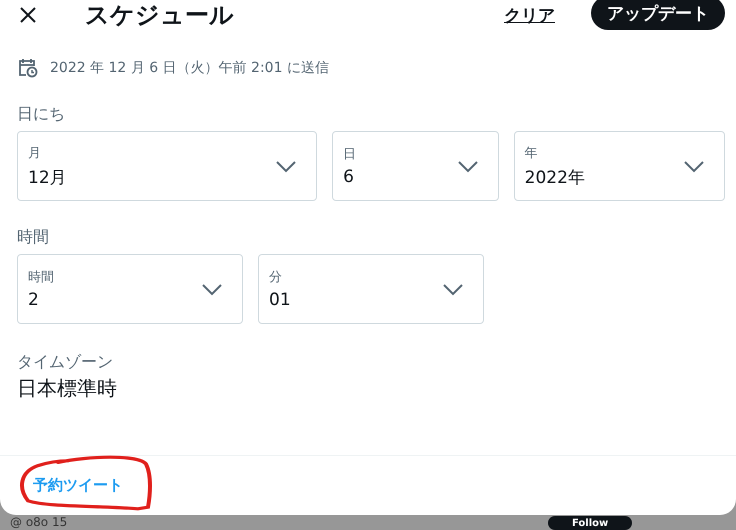 The height and width of the screenshot is (530, 736). What do you see at coordinates (529, 15) in the screenshot?
I see `clear-link: クリア` at bounding box center [529, 15].